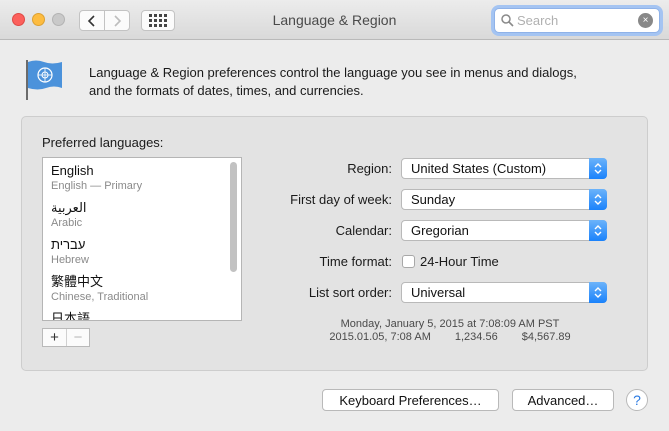  I want to click on sort-order-label: List sort order:, so click(350, 292).